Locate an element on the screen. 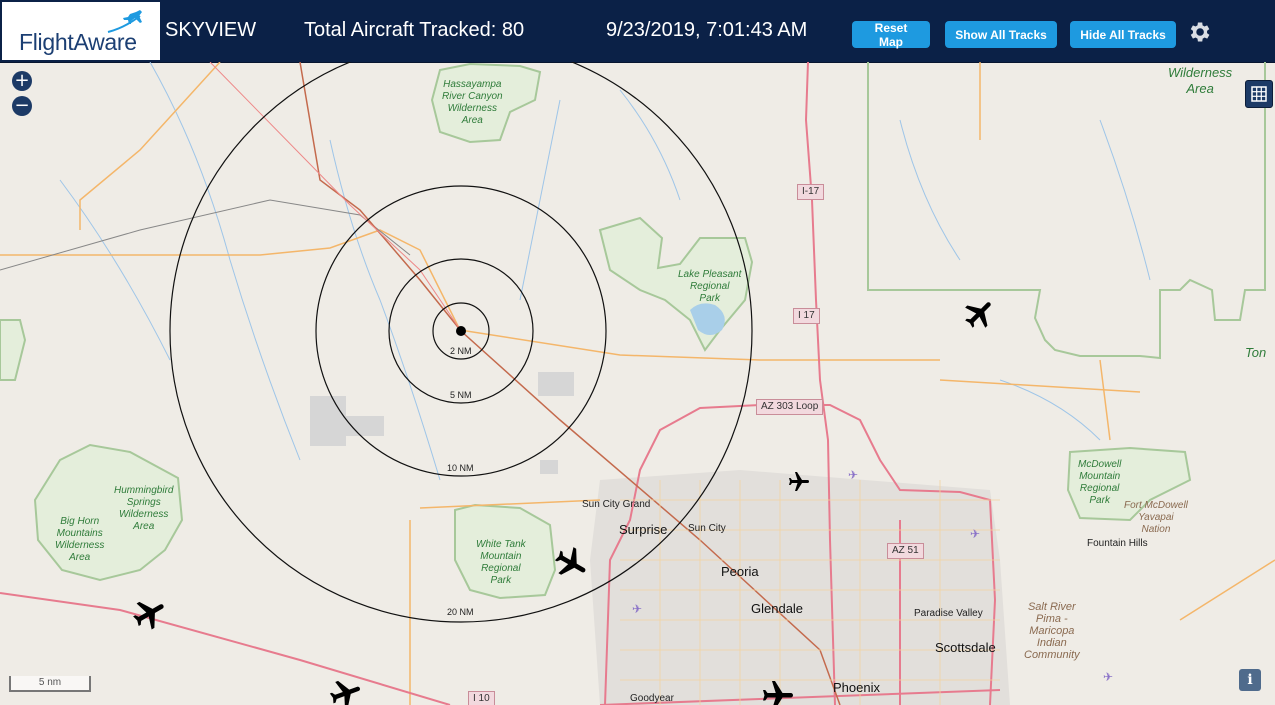 The width and height of the screenshot is (1275, 705). flightaware-logo: FlightAware is located at coordinates (81, 31).